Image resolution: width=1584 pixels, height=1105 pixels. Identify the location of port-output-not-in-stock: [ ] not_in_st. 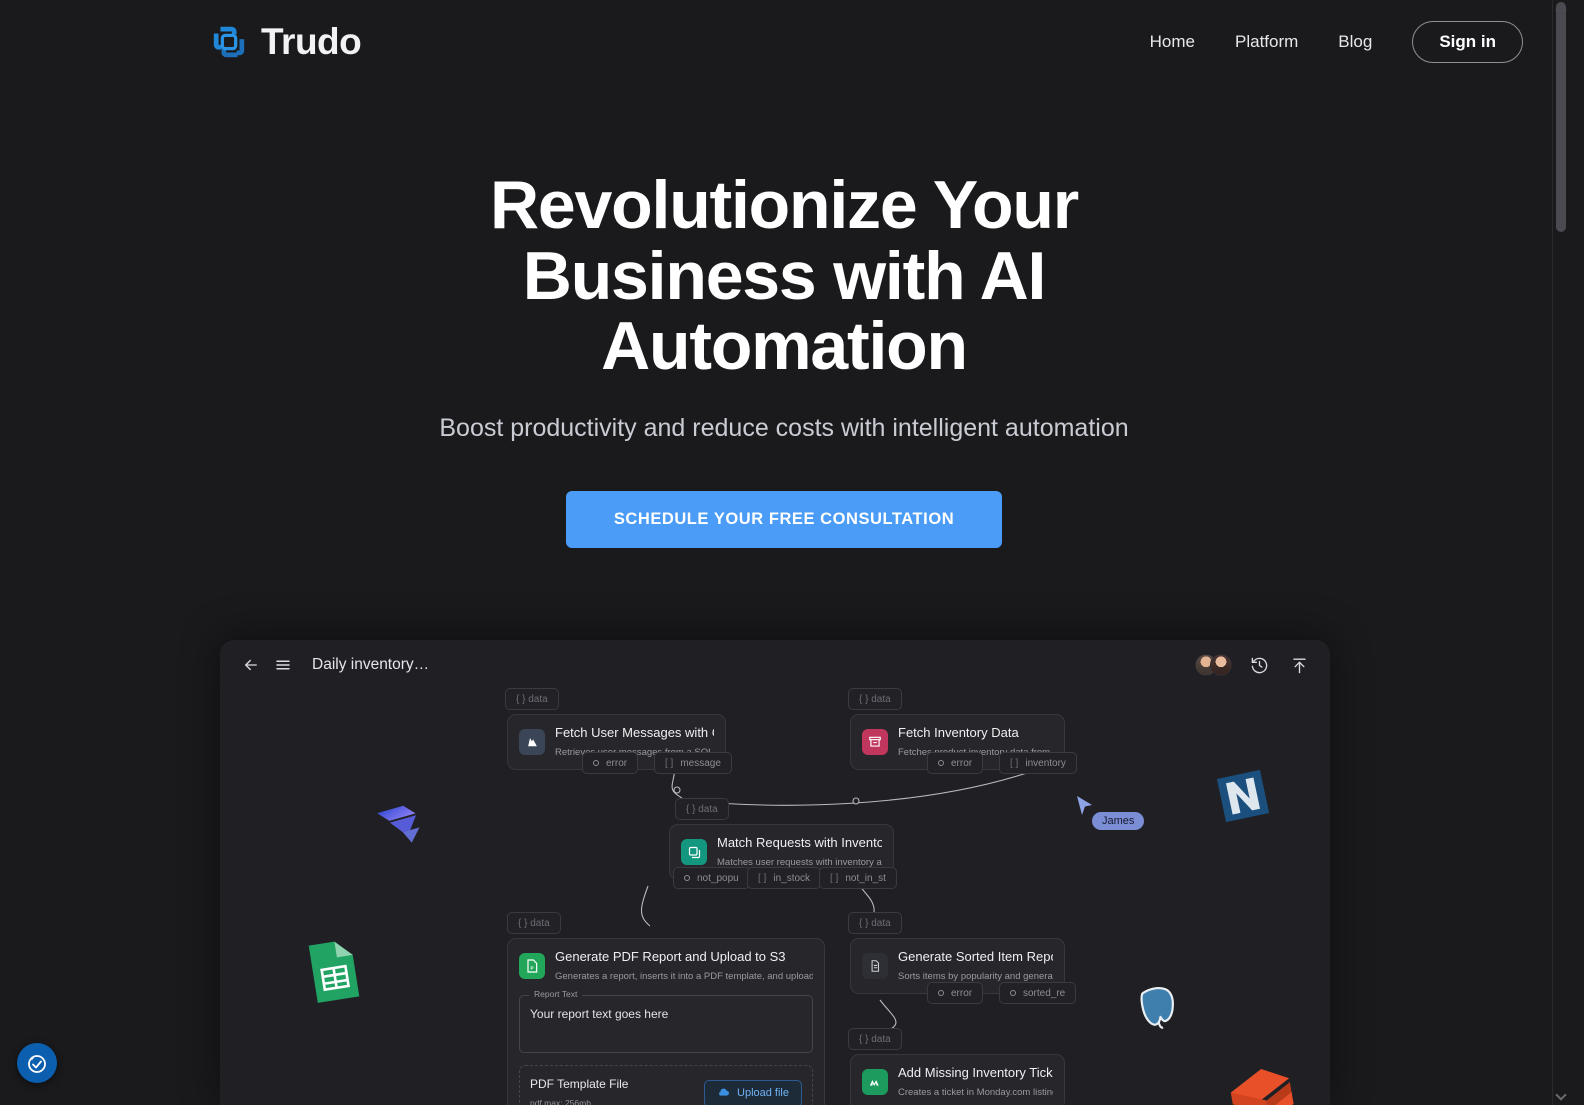
(858, 878).